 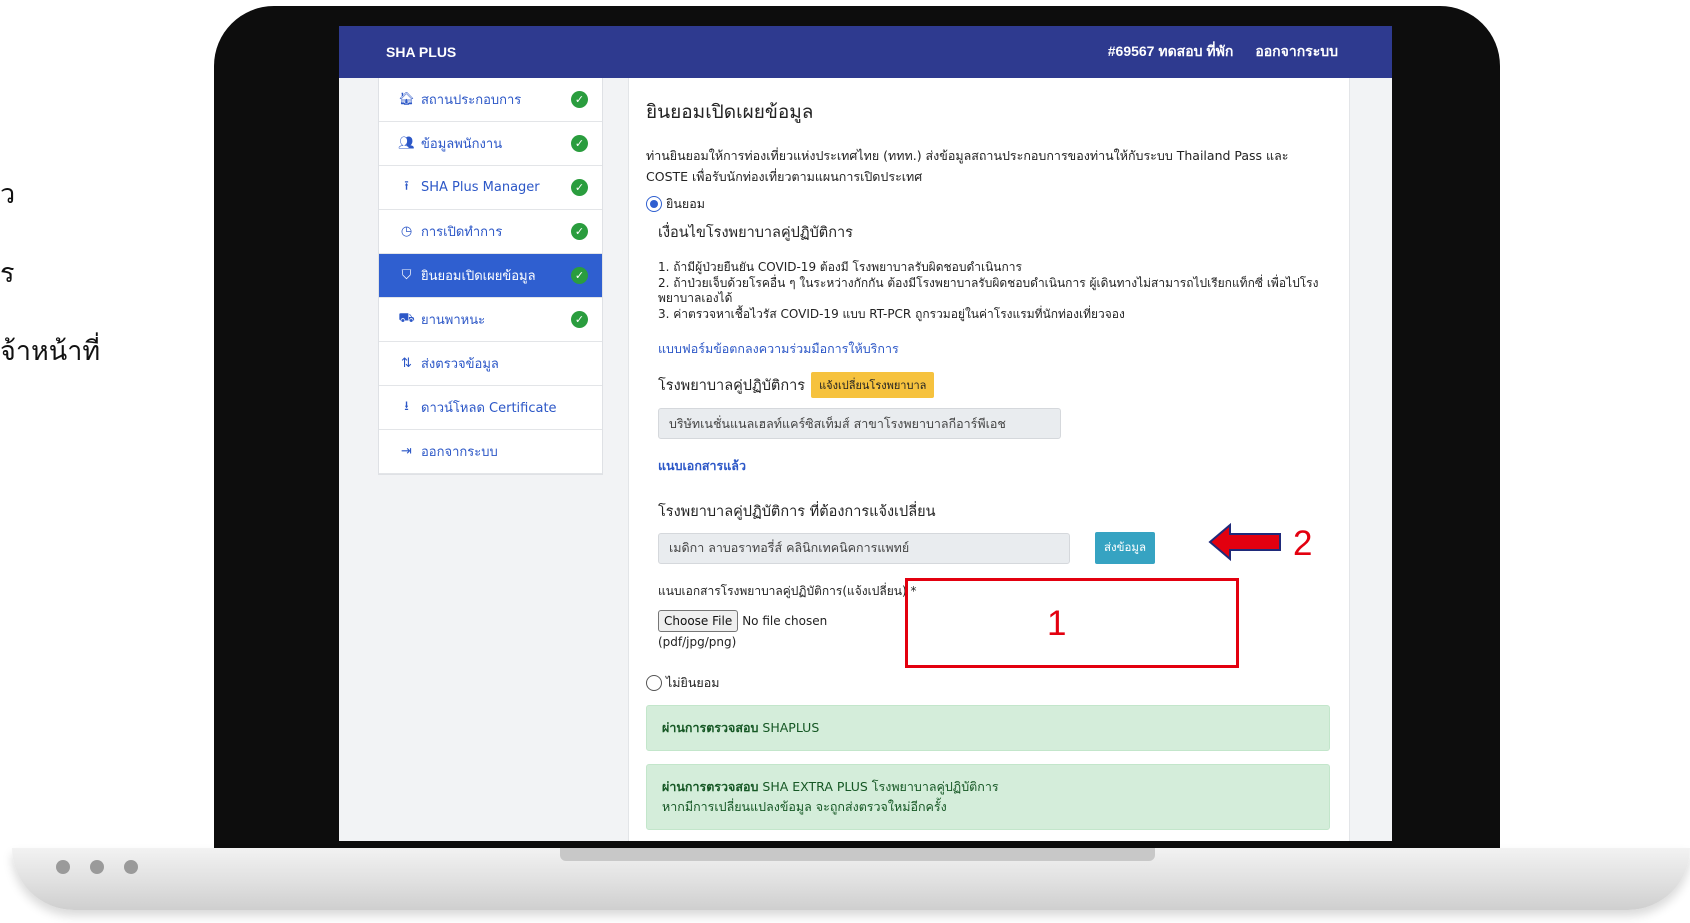 I want to click on logout-link: ออกจากระบบ, so click(x=1296, y=52).